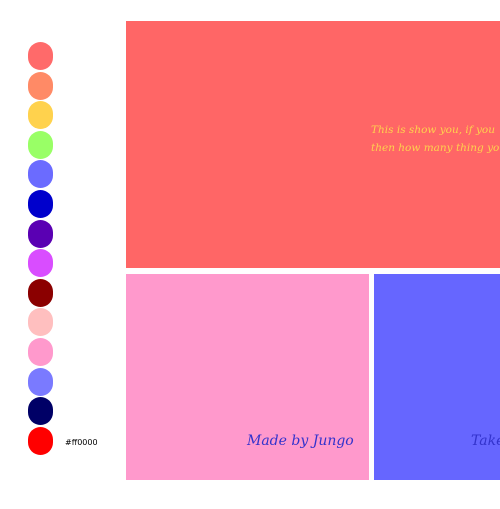 This screenshot has height=509, width=500. Describe the element at coordinates (40, 381) in the screenshot. I see `swatch-lavender` at that location.